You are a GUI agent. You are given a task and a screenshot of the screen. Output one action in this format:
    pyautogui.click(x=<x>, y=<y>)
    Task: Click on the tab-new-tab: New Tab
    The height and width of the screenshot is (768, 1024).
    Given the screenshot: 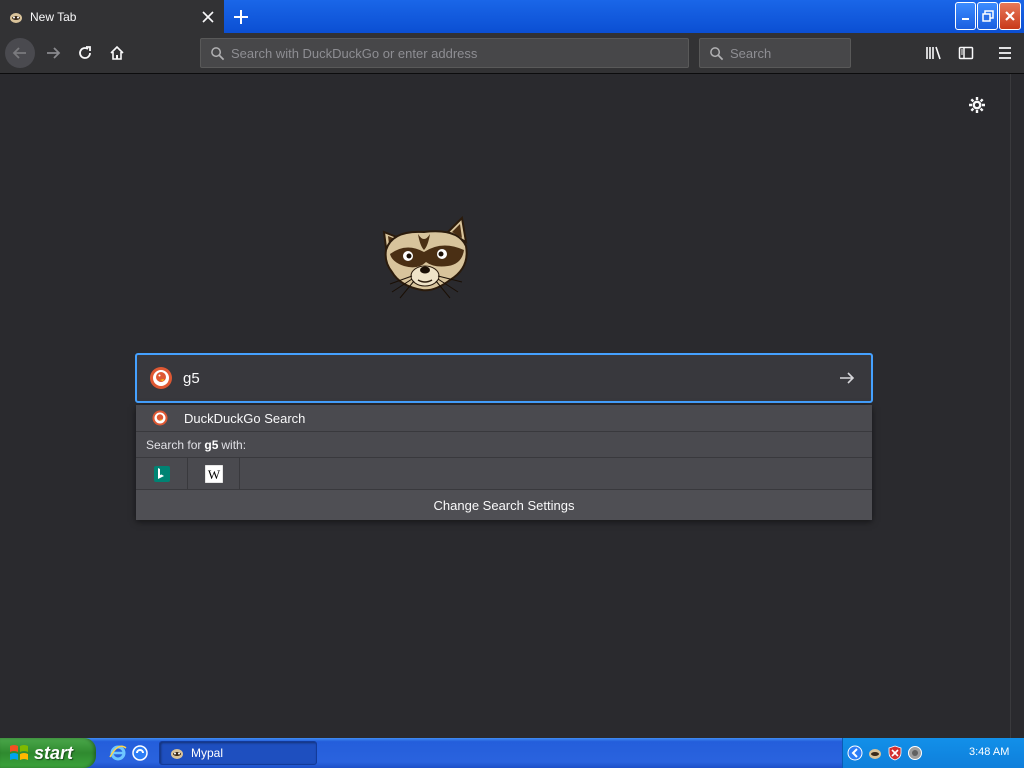 What is the action you would take?
    pyautogui.click(x=112, y=16)
    